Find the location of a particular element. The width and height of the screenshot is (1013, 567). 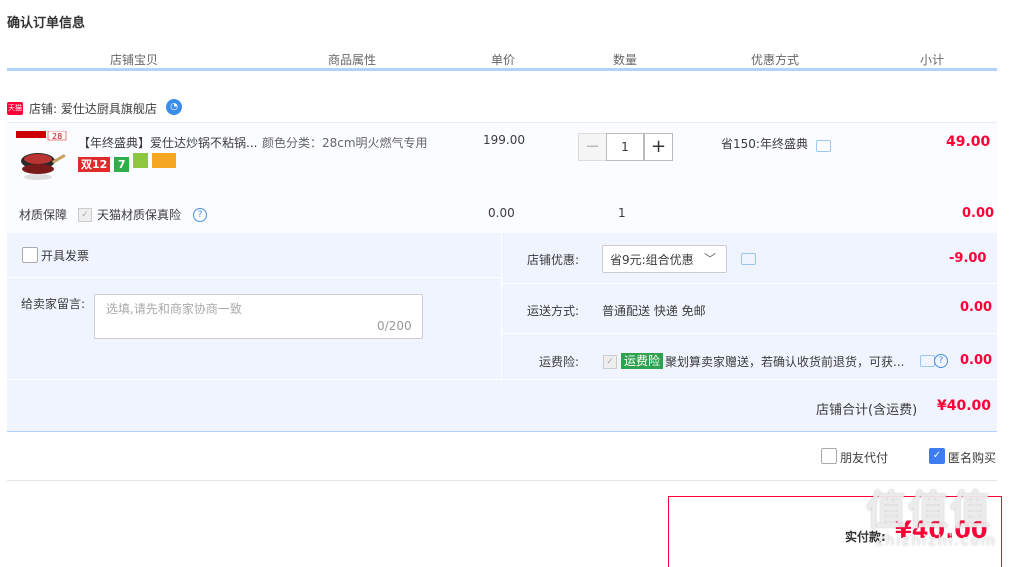

shipping-method: 普通配送 快递 免邮 is located at coordinates (654, 311).